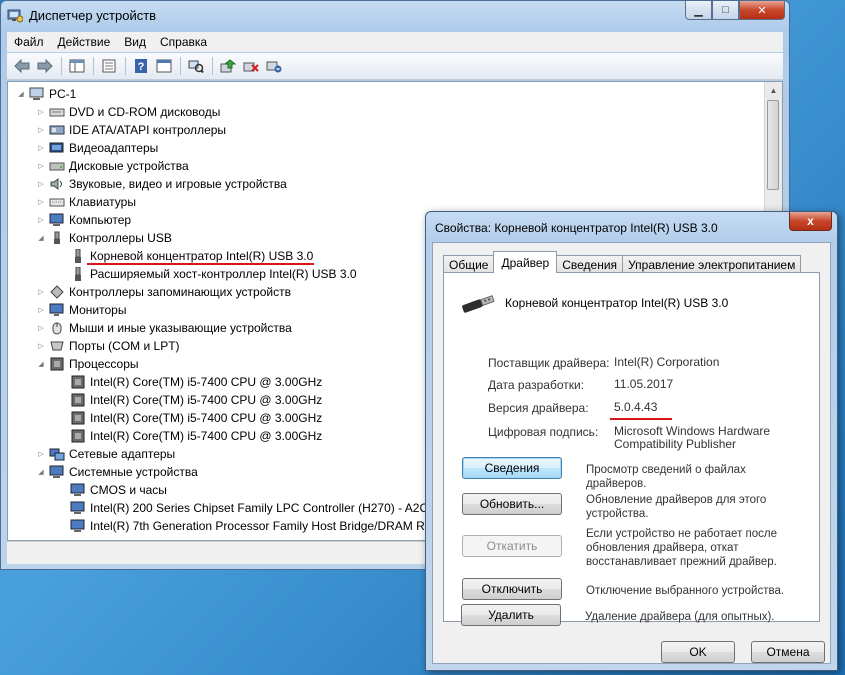  What do you see at coordinates (84, 42) in the screenshot?
I see `menu-action: Действие` at bounding box center [84, 42].